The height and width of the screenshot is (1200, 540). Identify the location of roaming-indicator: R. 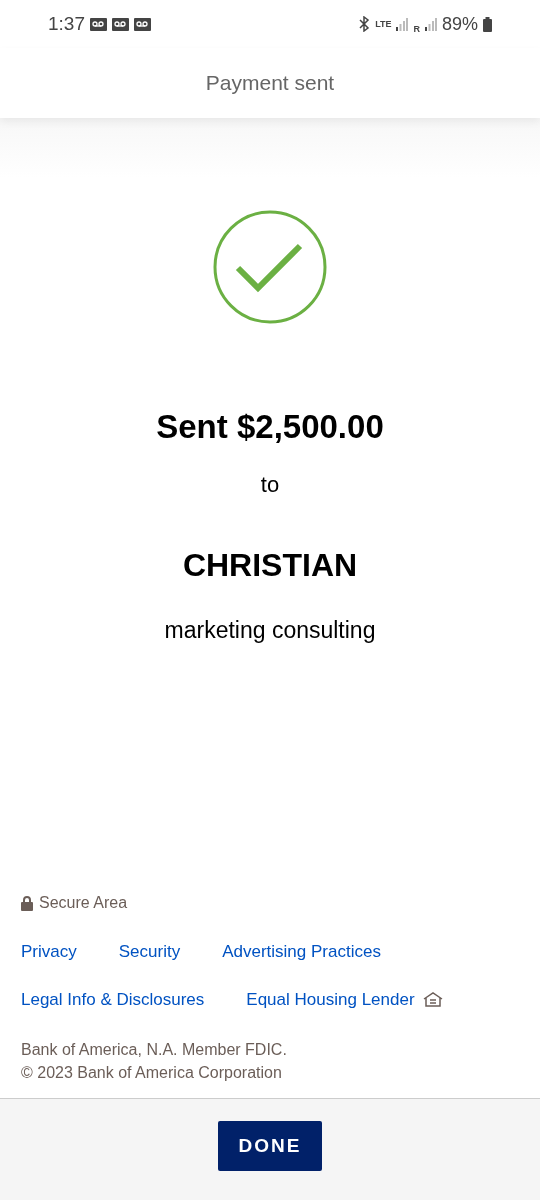
(416, 29).